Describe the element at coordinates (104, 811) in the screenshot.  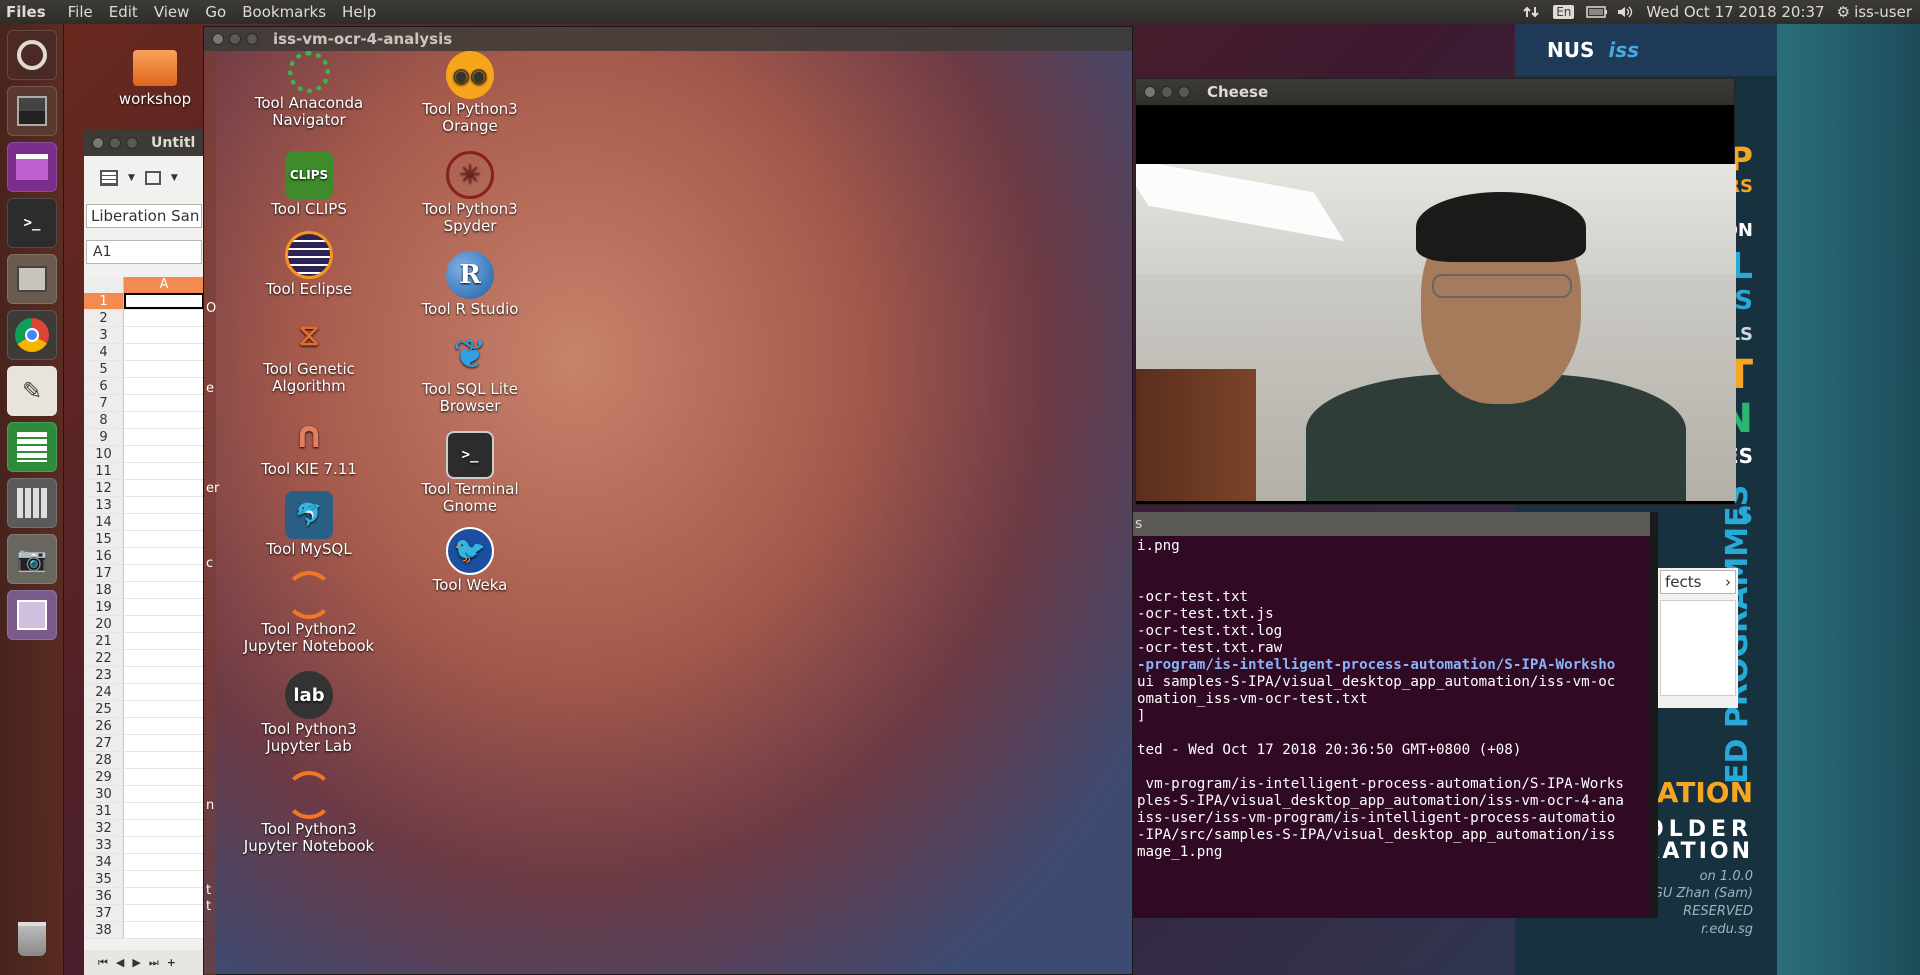
I see `row-number: 31` at that location.